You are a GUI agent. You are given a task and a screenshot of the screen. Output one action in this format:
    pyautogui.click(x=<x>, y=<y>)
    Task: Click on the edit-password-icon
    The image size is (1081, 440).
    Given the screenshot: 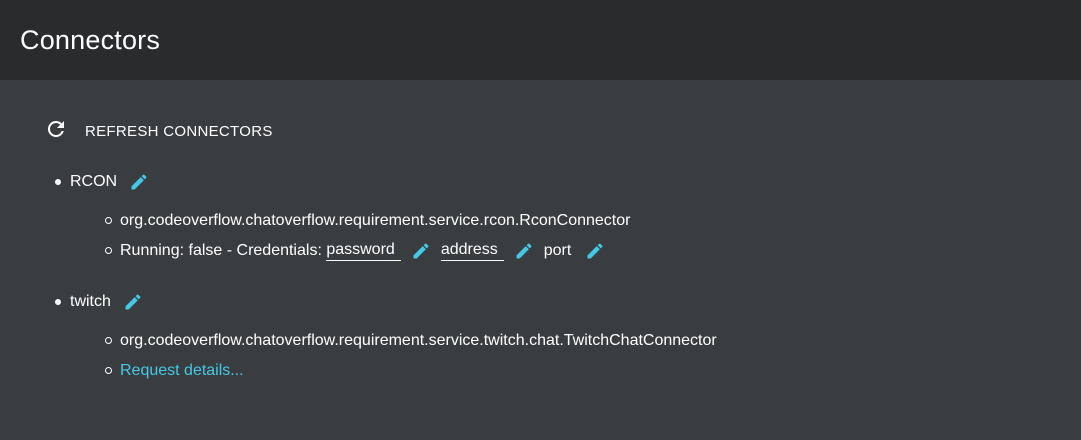 What is the action you would take?
    pyautogui.click(x=421, y=251)
    